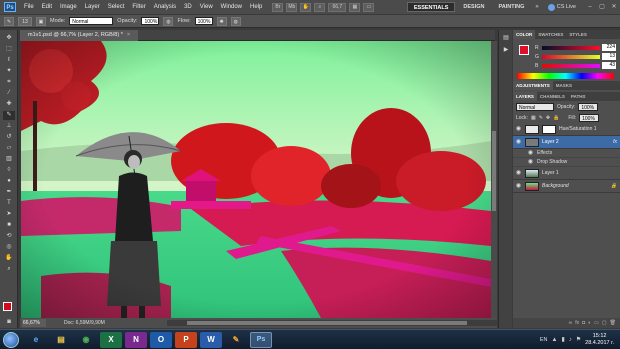 The height and width of the screenshot is (349, 620). What do you see at coordinates (256, 7) in the screenshot?
I see `menu-help: Help` at bounding box center [256, 7].